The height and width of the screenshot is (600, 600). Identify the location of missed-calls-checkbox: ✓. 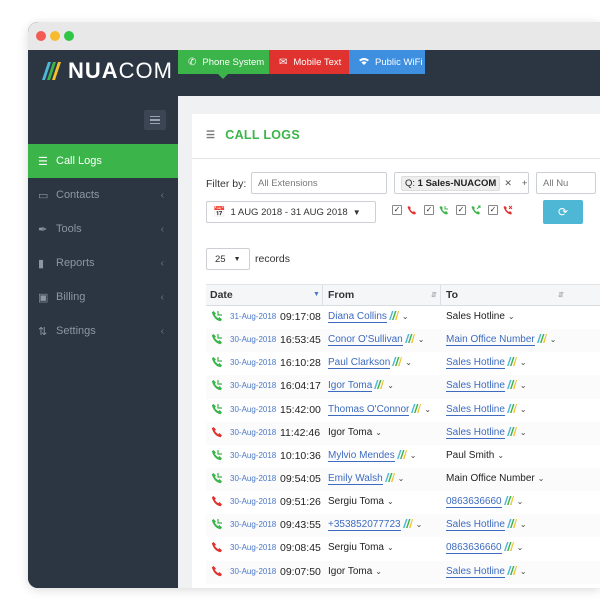
(397, 210).